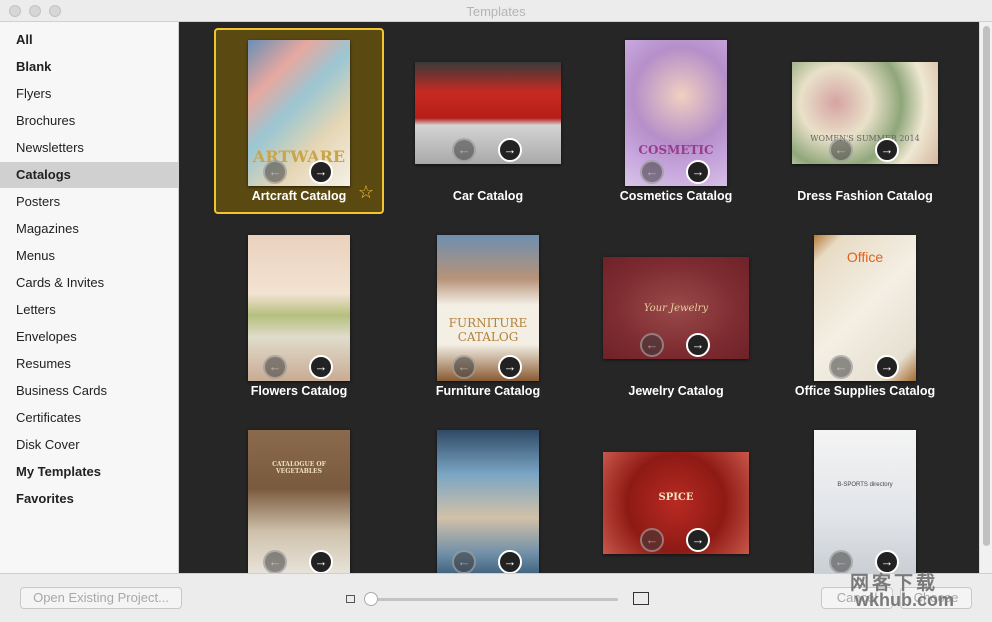  What do you see at coordinates (89, 472) in the screenshot?
I see `sidebar-item-my-templates: My Templates` at bounding box center [89, 472].